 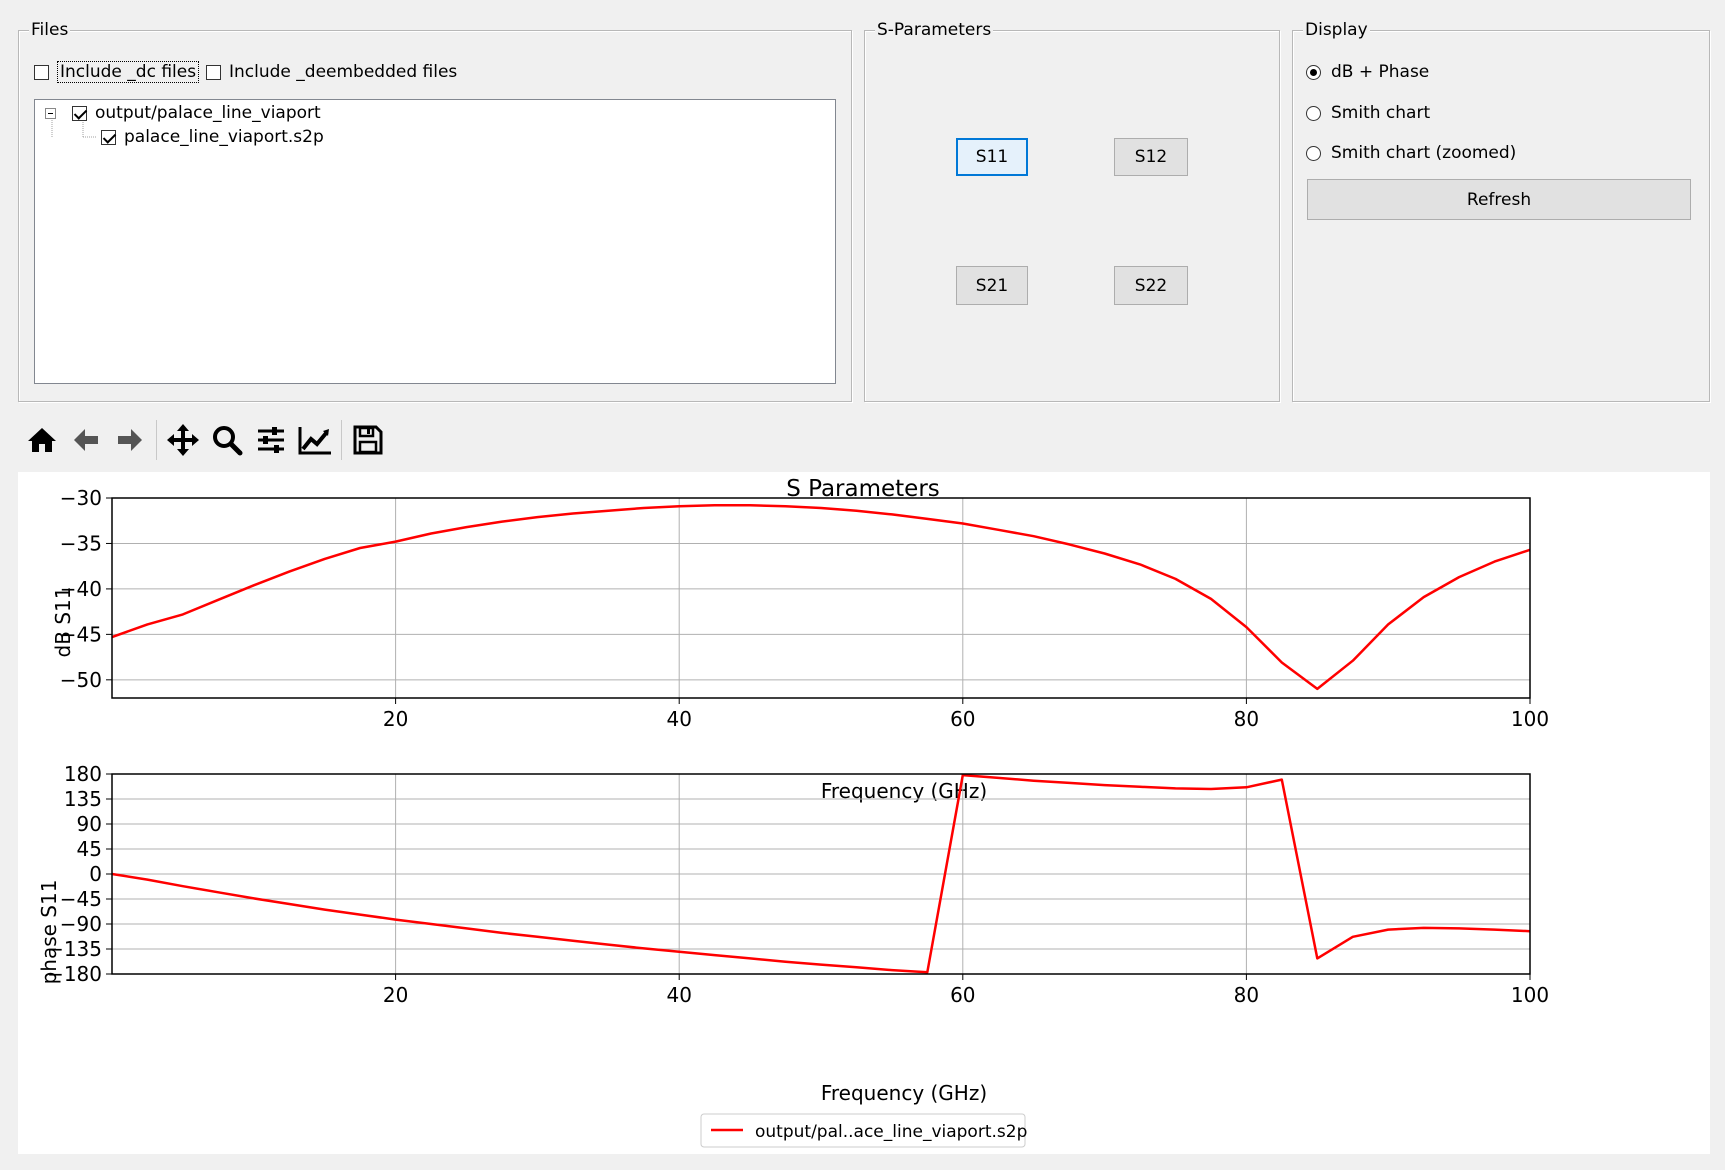 I want to click on db-ylabel: dB S11, so click(x=63, y=622).